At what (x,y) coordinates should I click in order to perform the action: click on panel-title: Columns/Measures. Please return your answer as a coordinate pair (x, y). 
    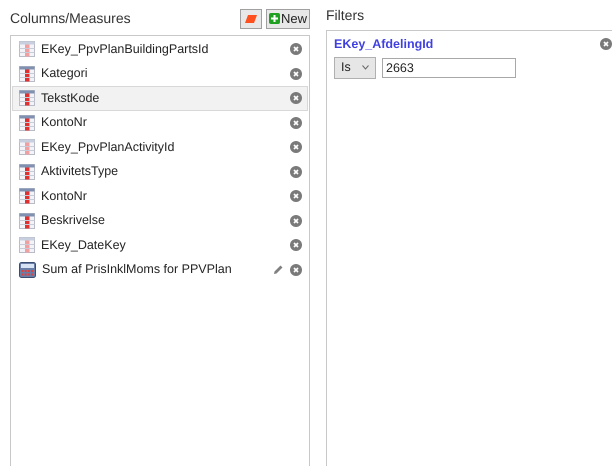
    Looking at the image, I should click on (71, 18).